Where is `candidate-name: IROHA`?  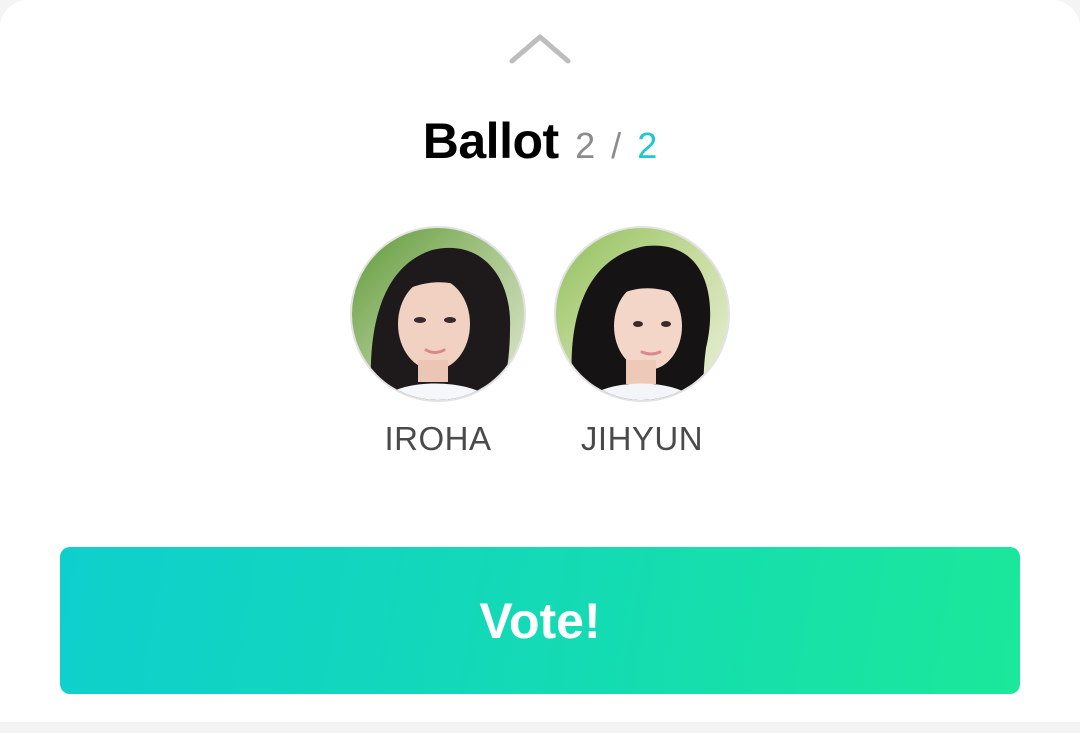 candidate-name: IROHA is located at coordinates (438, 438).